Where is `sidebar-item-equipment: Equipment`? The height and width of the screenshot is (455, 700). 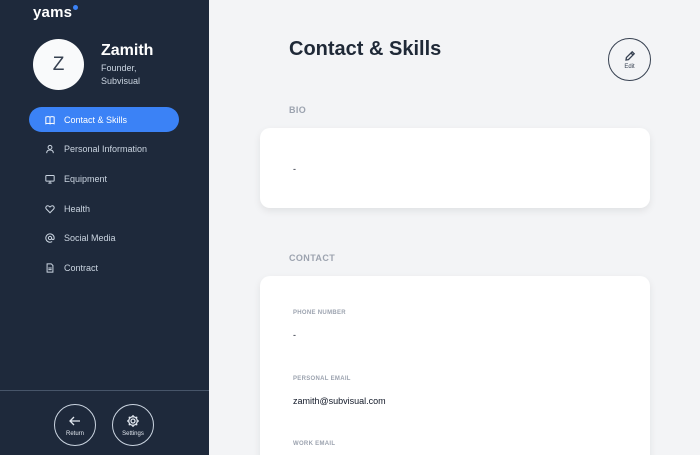 sidebar-item-equipment: Equipment is located at coordinates (104, 178).